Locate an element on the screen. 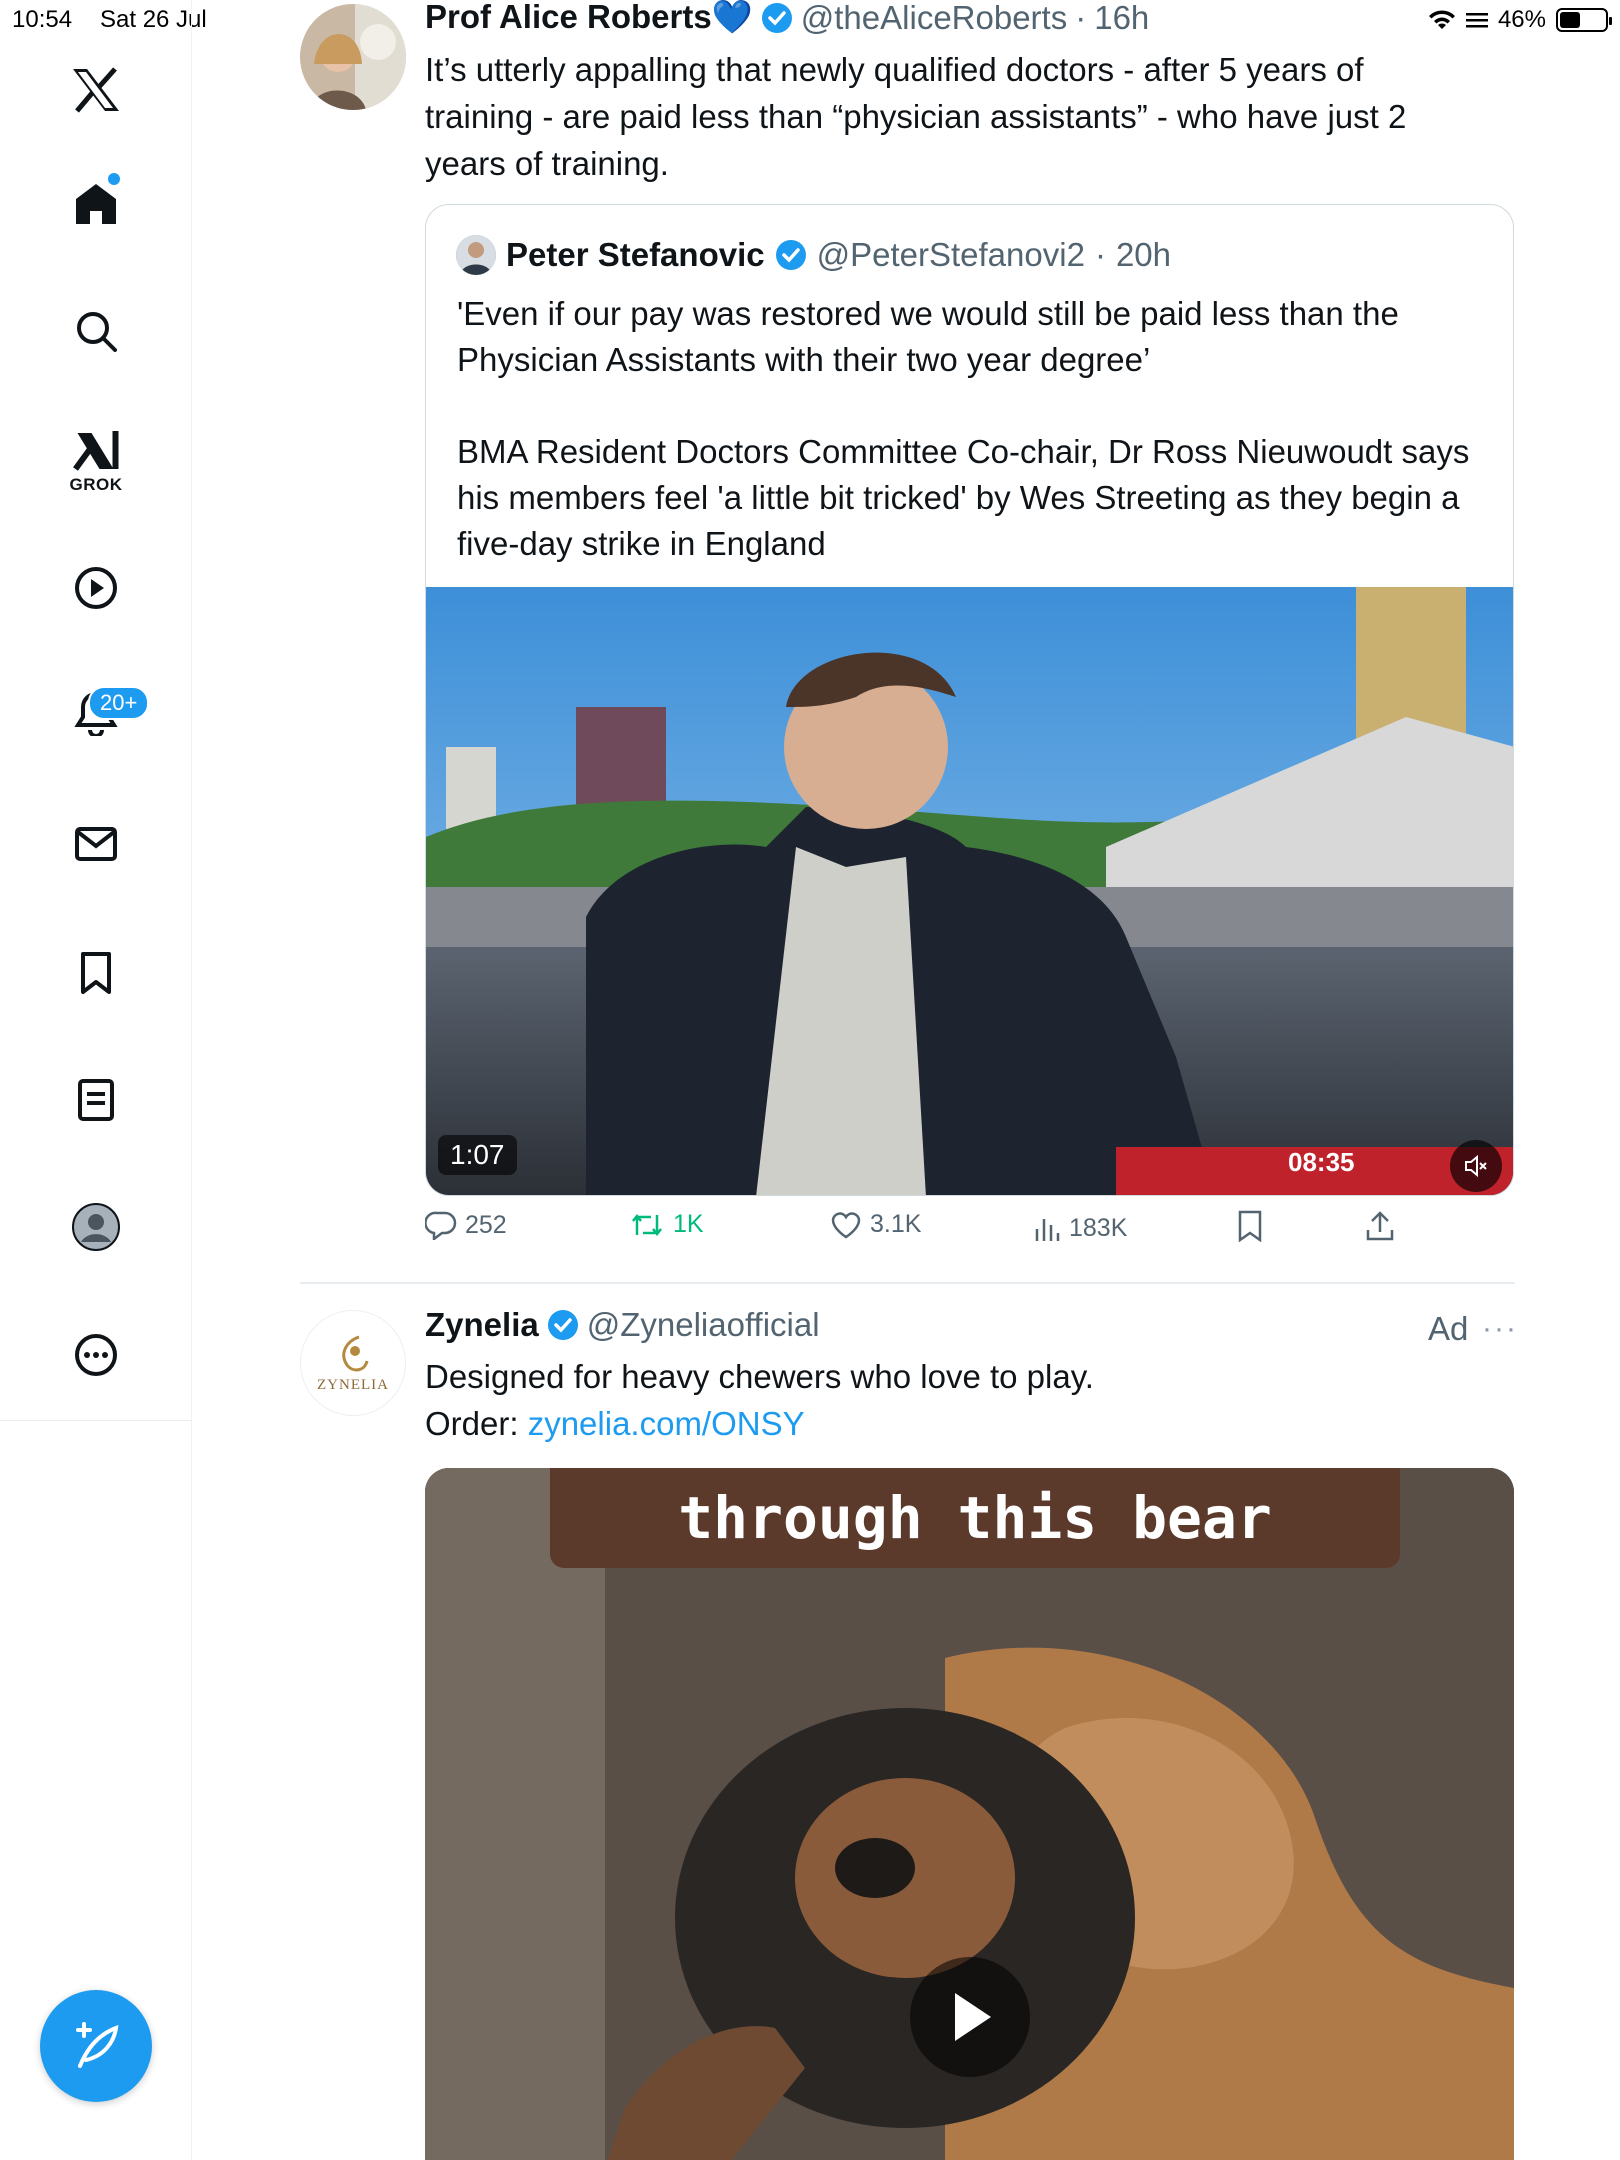 The image size is (1620, 2160). share-button is located at coordinates (1380, 1226).